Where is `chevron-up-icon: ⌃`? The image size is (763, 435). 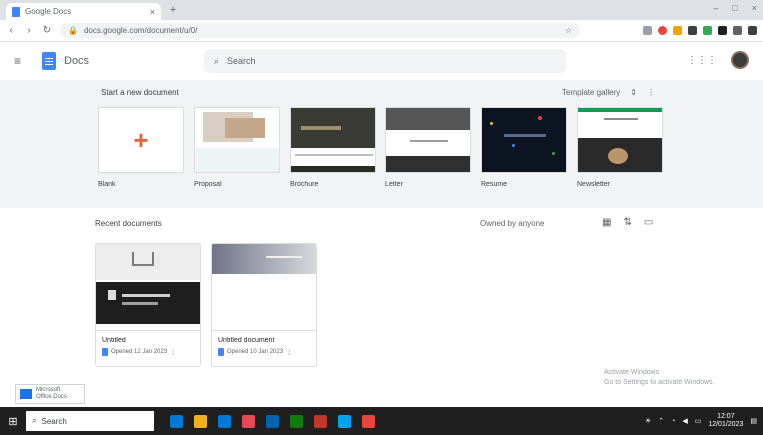
chevron-up-icon: ⌃ is located at coordinates (661, 421).